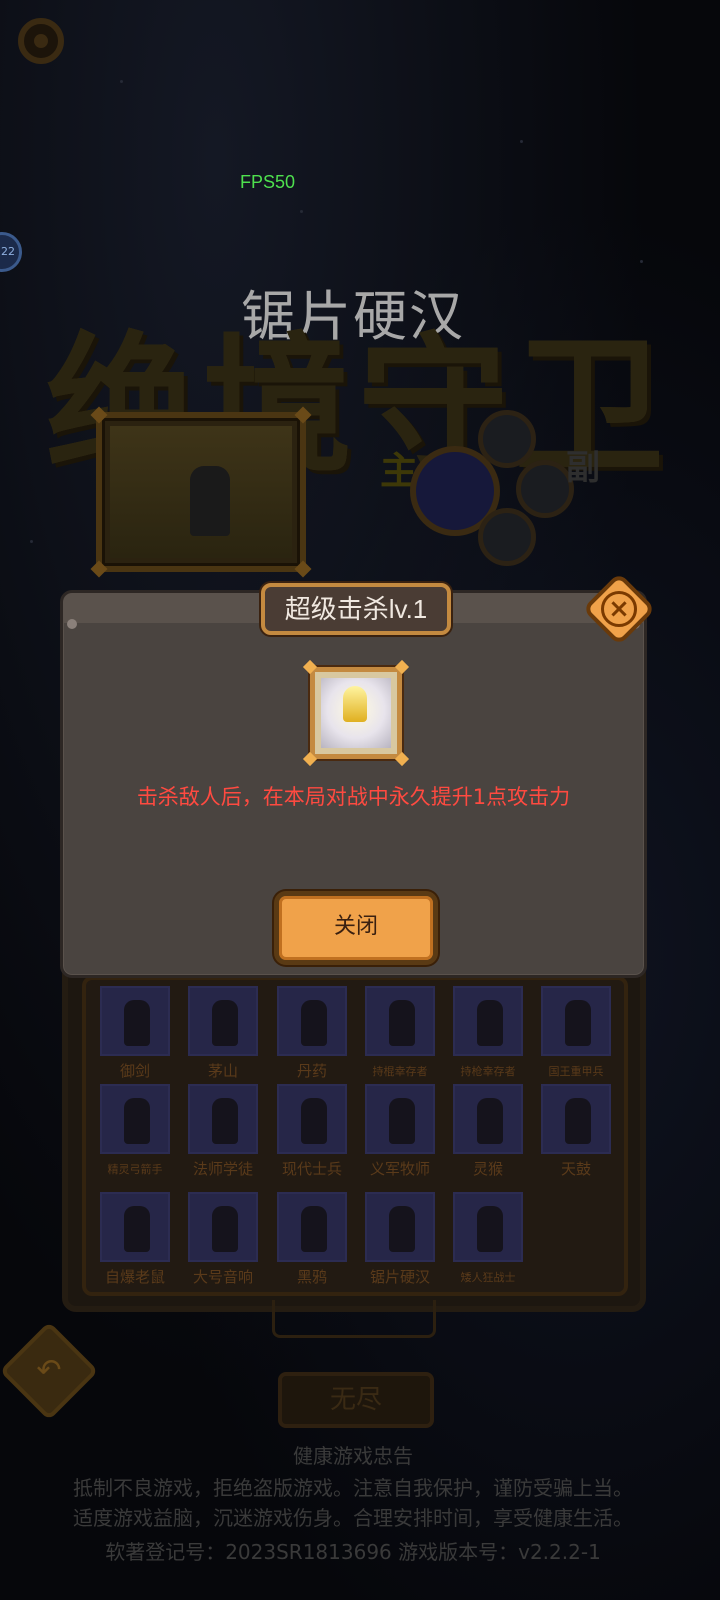  I want to click on rivet-decoration, so click(72, 624).